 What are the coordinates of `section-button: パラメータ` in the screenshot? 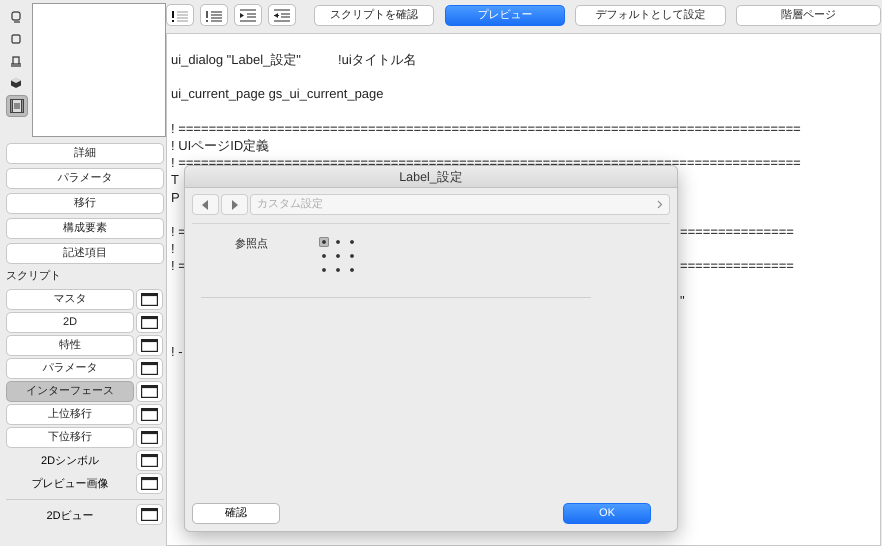 It's located at (85, 178).